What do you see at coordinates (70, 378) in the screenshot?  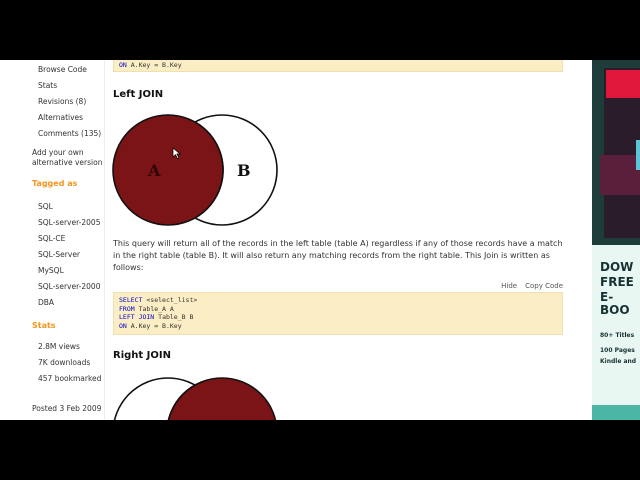 I see `stat-bookmarked: 457 bookmarked` at bounding box center [70, 378].